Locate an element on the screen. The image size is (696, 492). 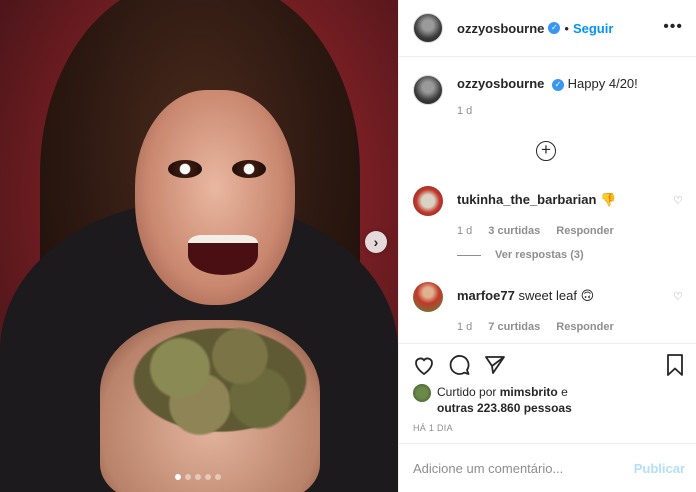
liker-username: mimsbrito is located at coordinates (529, 392).